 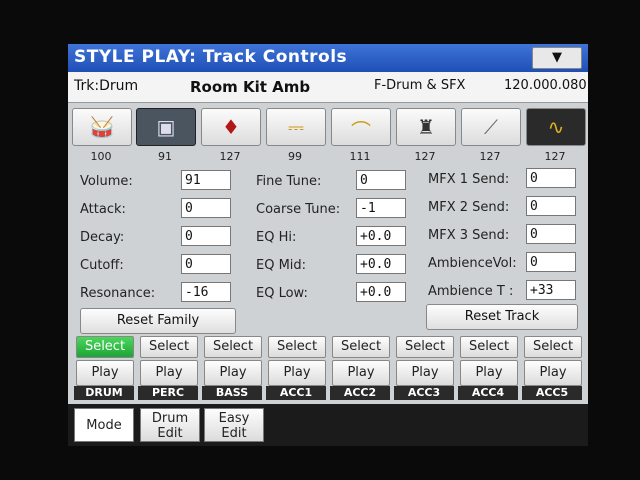 I want to click on tab-label: Mode, so click(x=104, y=425).